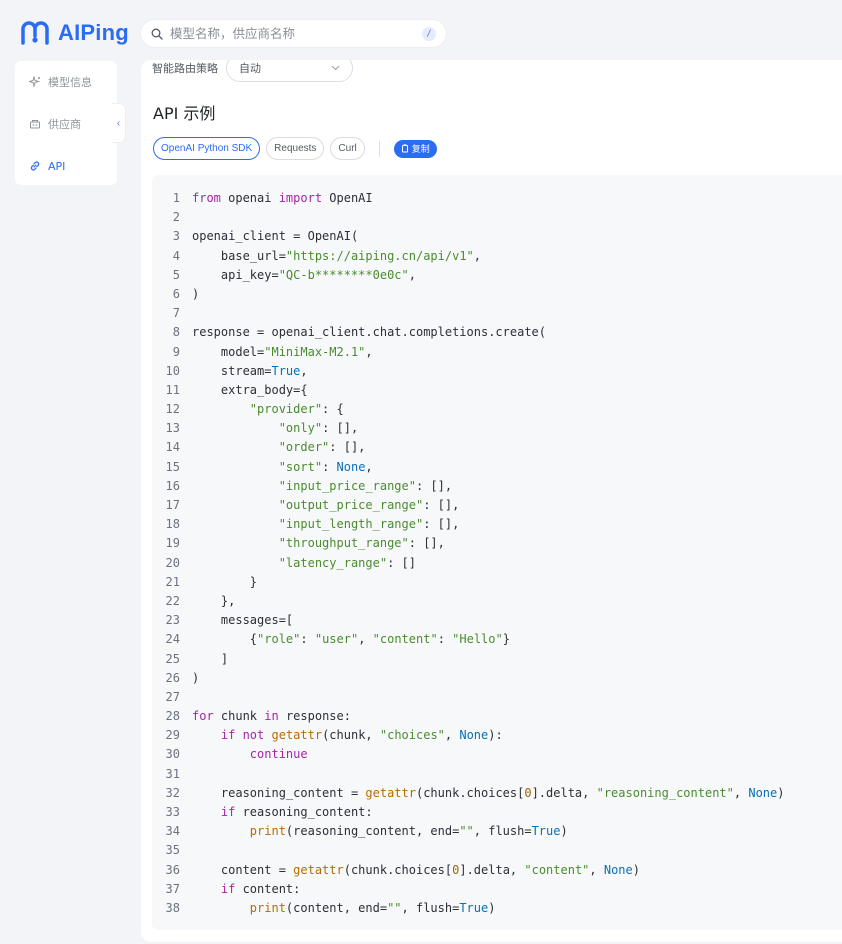 The image size is (842, 944). I want to click on code-line: 37 if content:, so click(497, 889).